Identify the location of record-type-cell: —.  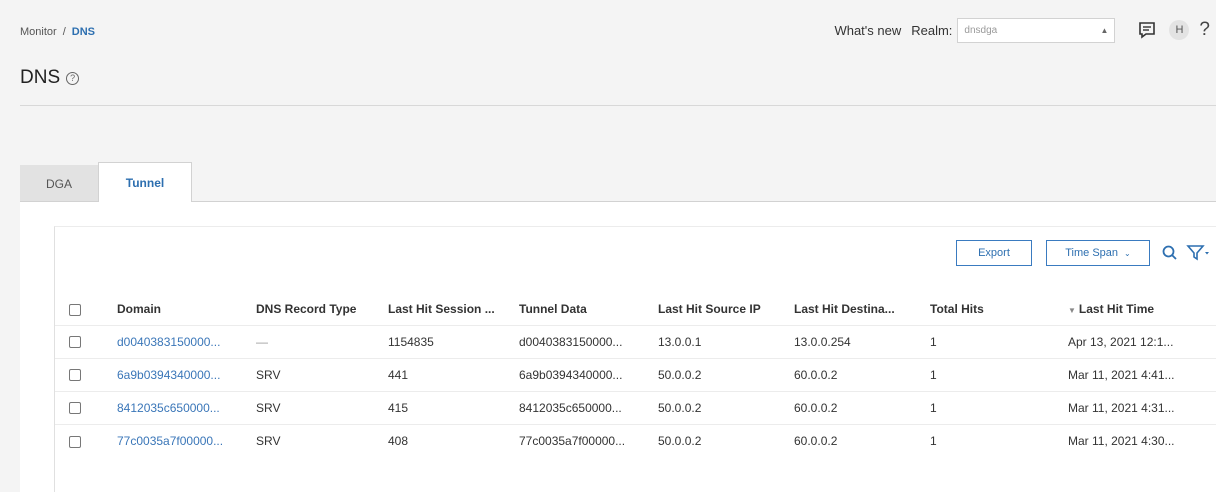
(322, 341).